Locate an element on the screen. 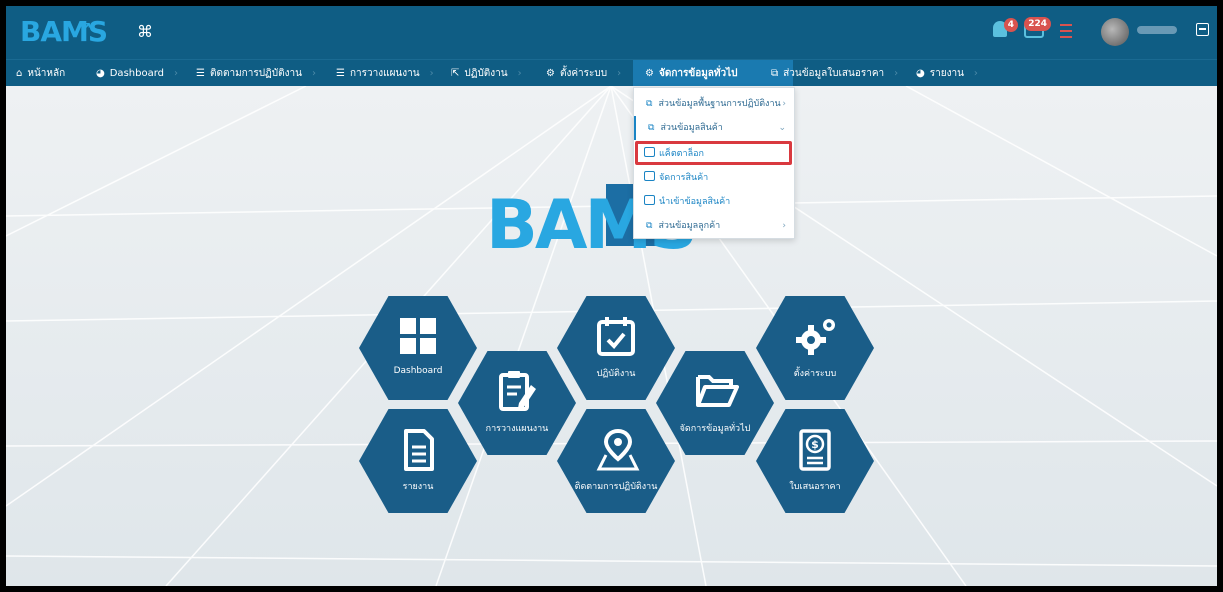 The image size is (1223, 592). logo-arrow-icon: ↗ is located at coordinates (86, 28).